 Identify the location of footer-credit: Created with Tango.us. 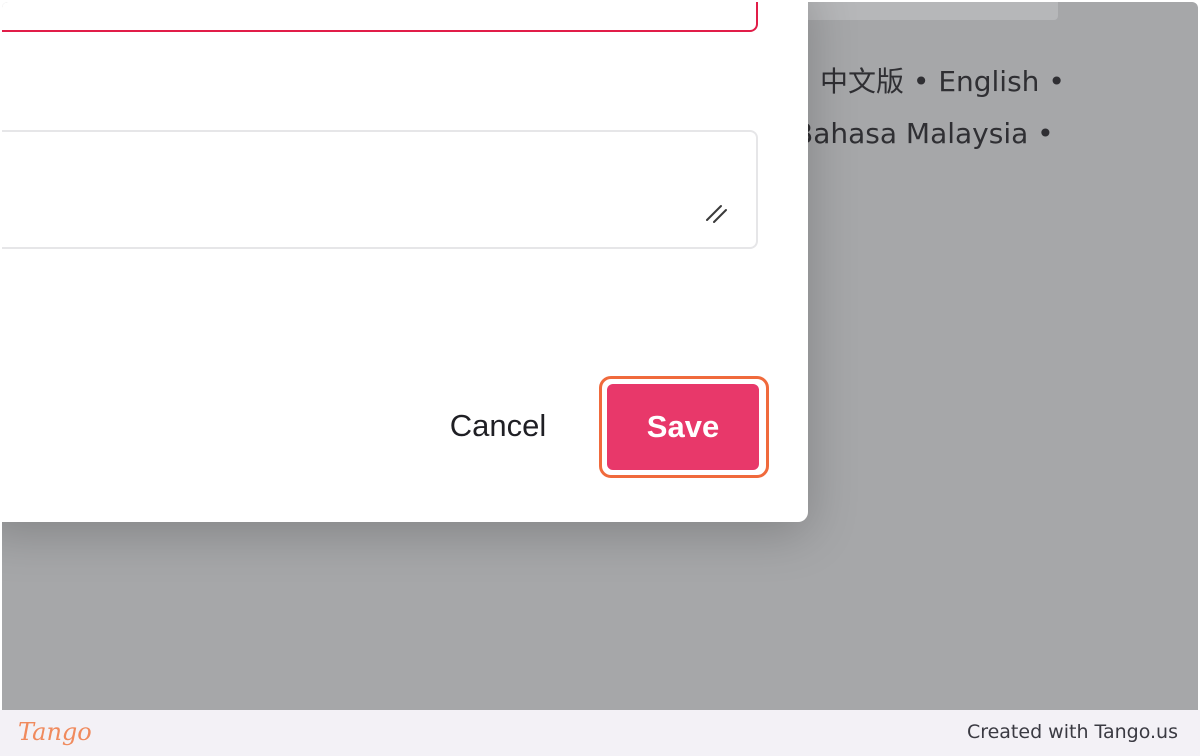
(1072, 732).